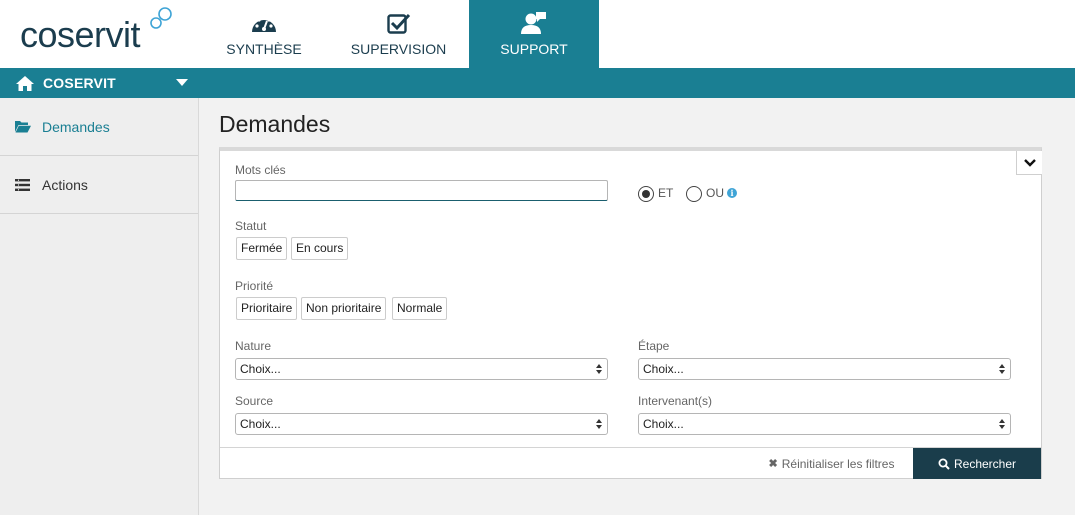 The height and width of the screenshot is (515, 1075). Describe the element at coordinates (260, 170) in the screenshot. I see `keywords-label: Mots clés` at that location.